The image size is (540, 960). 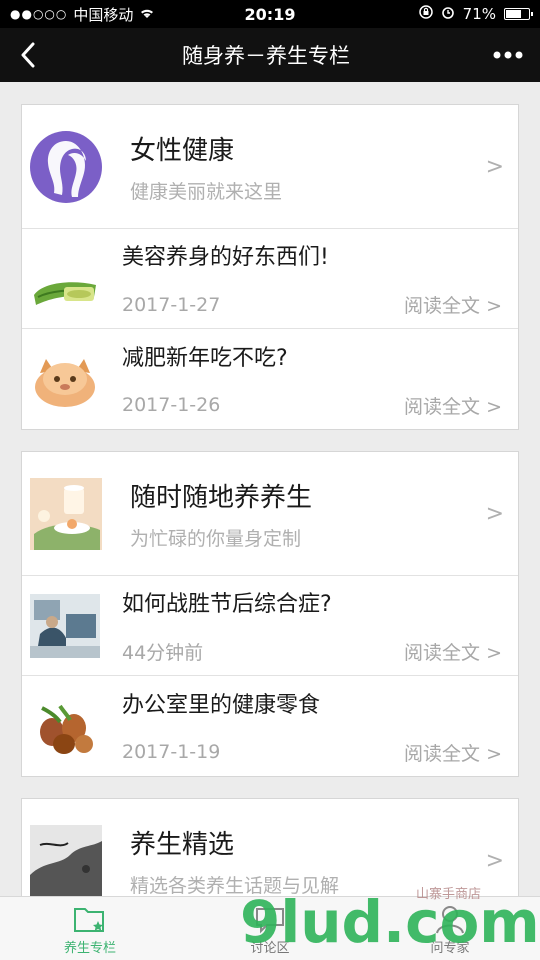 I want to click on section-subtitle: 健康美丽就来这里, so click(x=206, y=191).